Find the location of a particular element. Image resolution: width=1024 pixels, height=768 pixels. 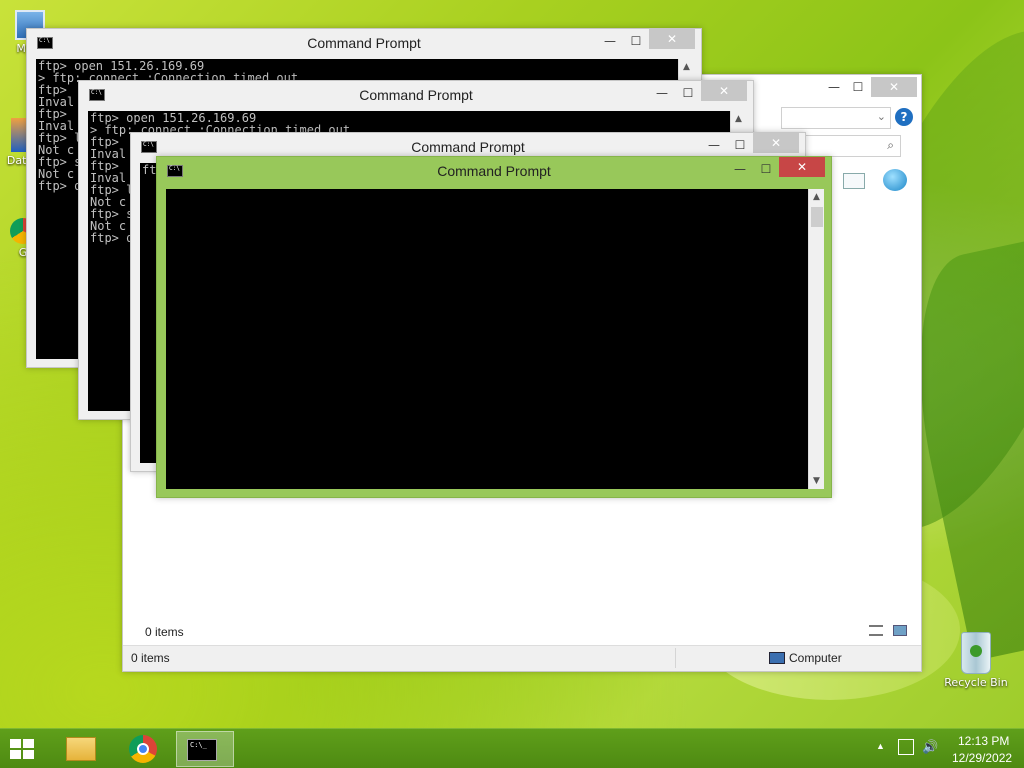

desktop-icon-recycle-bin: Recycle Bin is located at coordinates (976, 660).